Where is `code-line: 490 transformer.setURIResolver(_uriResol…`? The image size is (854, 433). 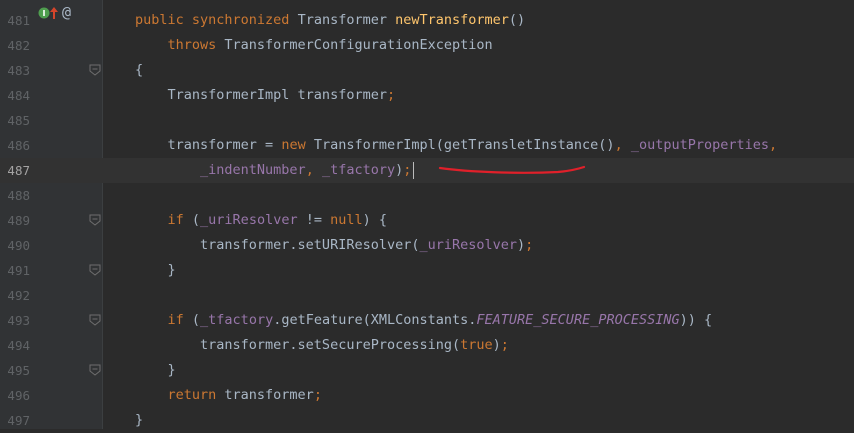
code-line: 490 transformer.setURIResolver(_uriResol… is located at coordinates (427, 245).